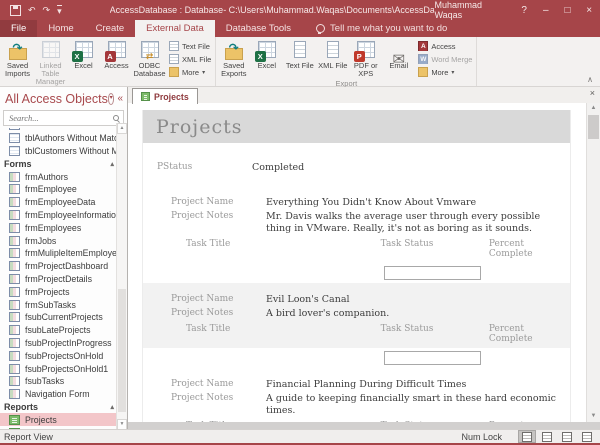 This screenshot has height=445, width=600. I want to click on document-tab-bar: Projects ×, so click(364, 95).